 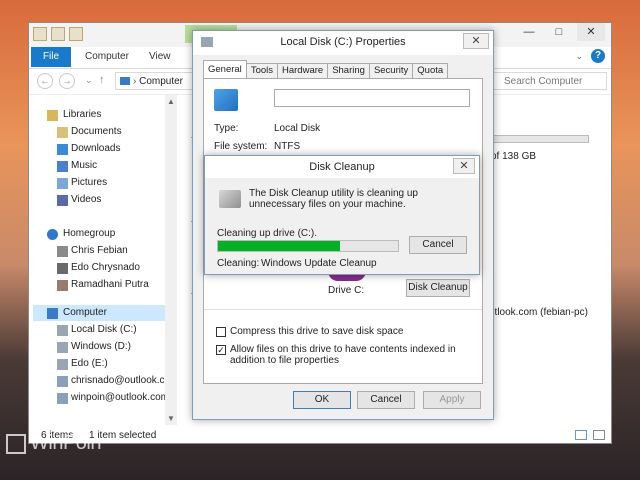 I want to click on cleaning-item: Windows Update Cleanup, so click(x=319, y=263).